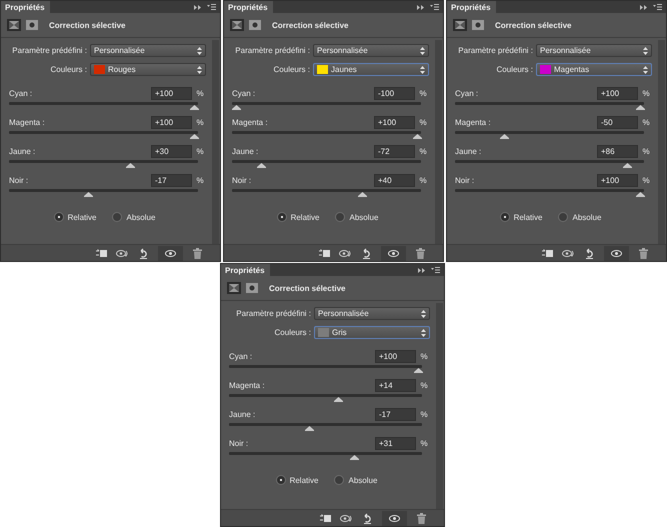 The width and height of the screenshot is (667, 527). What do you see at coordinates (394, 151) in the screenshot?
I see `value-field: -72` at bounding box center [394, 151].